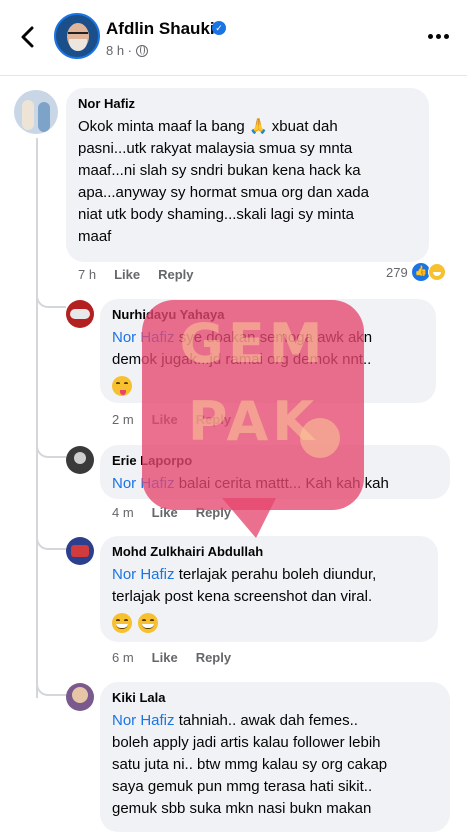 The height and width of the screenshot is (832, 467). What do you see at coordinates (219, 28) in the screenshot?
I see `verified-icon: ✓` at bounding box center [219, 28].